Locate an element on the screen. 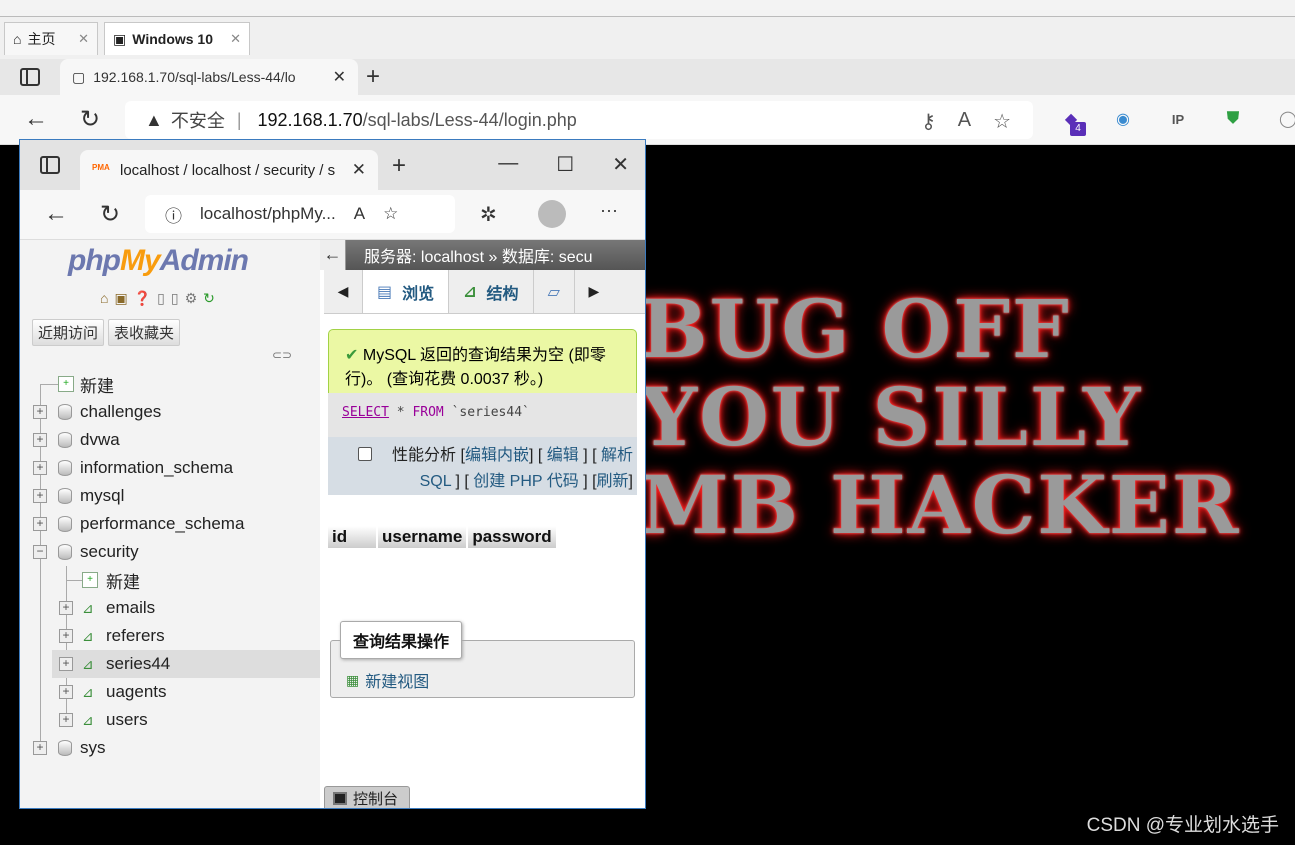 Image resolution: width=1295 pixels, height=845 pixels. extensions-icon: ✲ is located at coordinates (488, 214).